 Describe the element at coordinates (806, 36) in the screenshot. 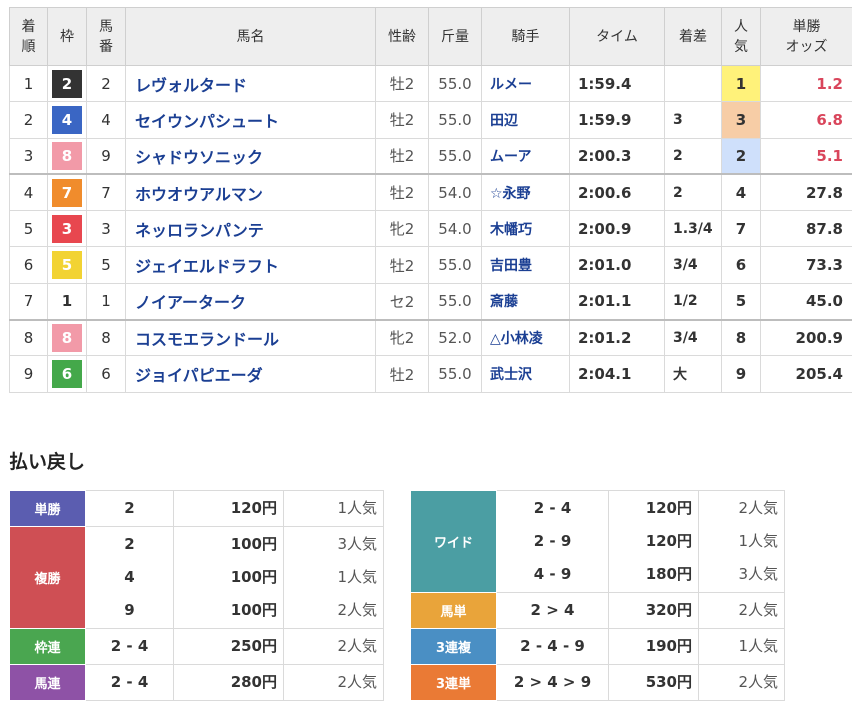

I see `header-odds: 単勝 オッズ` at that location.